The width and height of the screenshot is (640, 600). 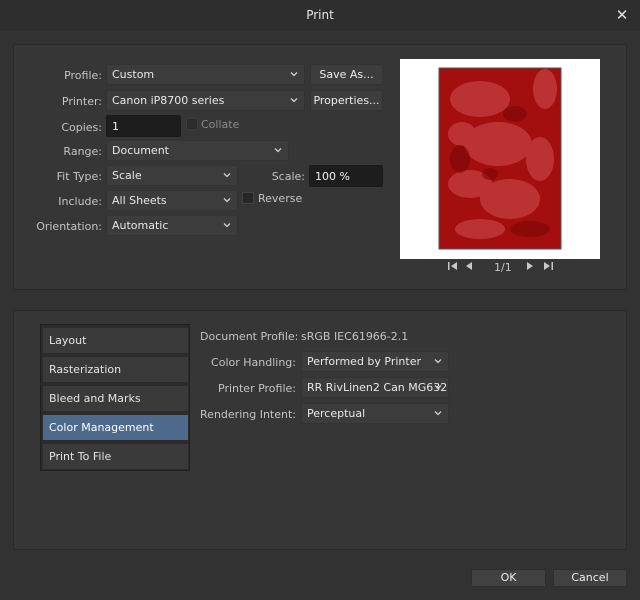 I want to click on copies-label: Copies:, so click(x=81, y=127).